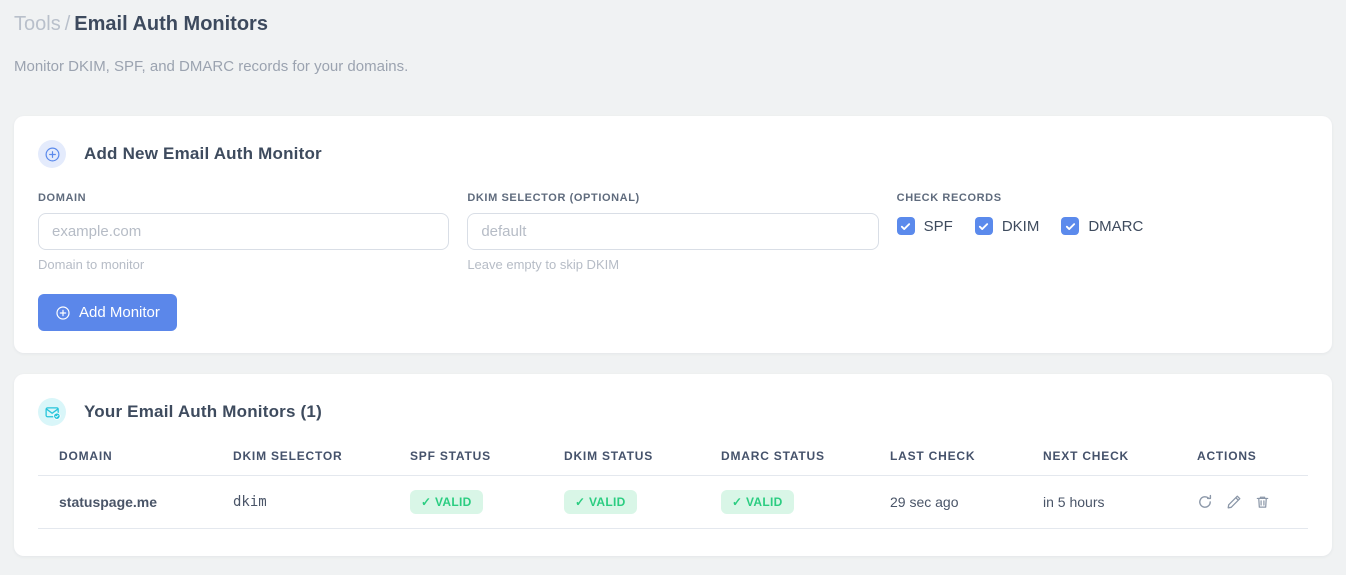 The width and height of the screenshot is (1346, 575). I want to click on envelope-check-icon, so click(52, 412).